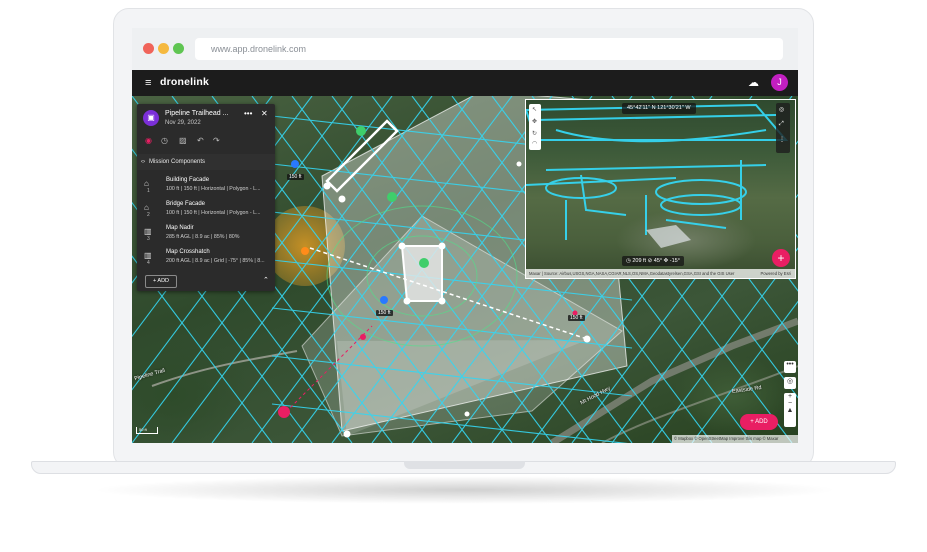 This screenshot has width=927, height=552. I want to click on mission-icon: ▣, so click(151, 118).